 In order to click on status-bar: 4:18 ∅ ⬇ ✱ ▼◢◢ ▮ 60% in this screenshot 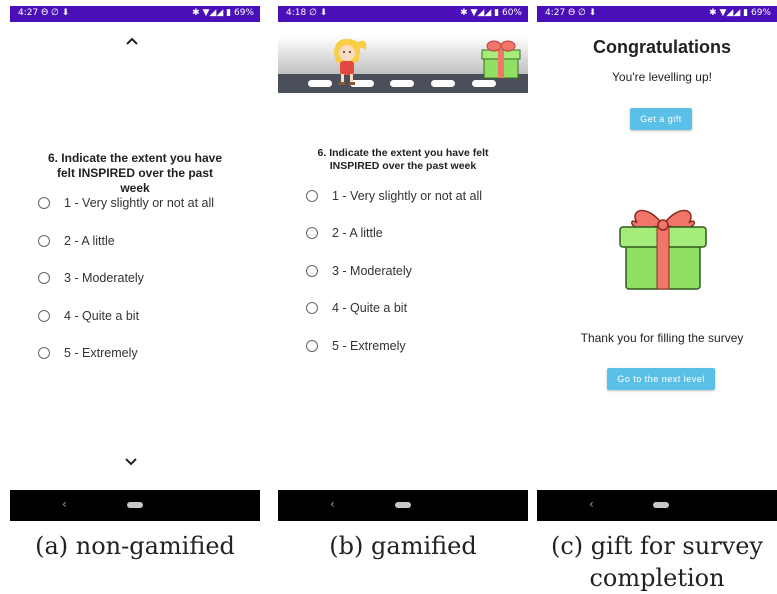, I will do `click(403, 14)`.